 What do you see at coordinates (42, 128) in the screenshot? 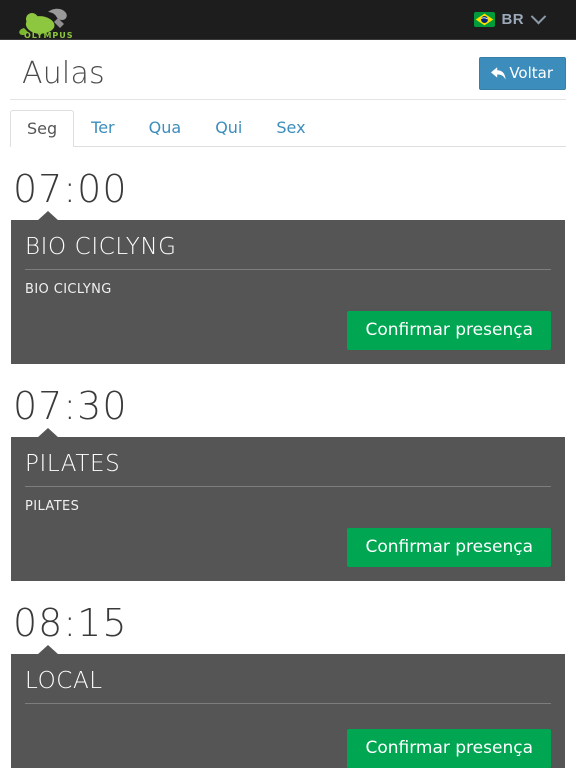
I see `tab-seg: Seg` at bounding box center [42, 128].